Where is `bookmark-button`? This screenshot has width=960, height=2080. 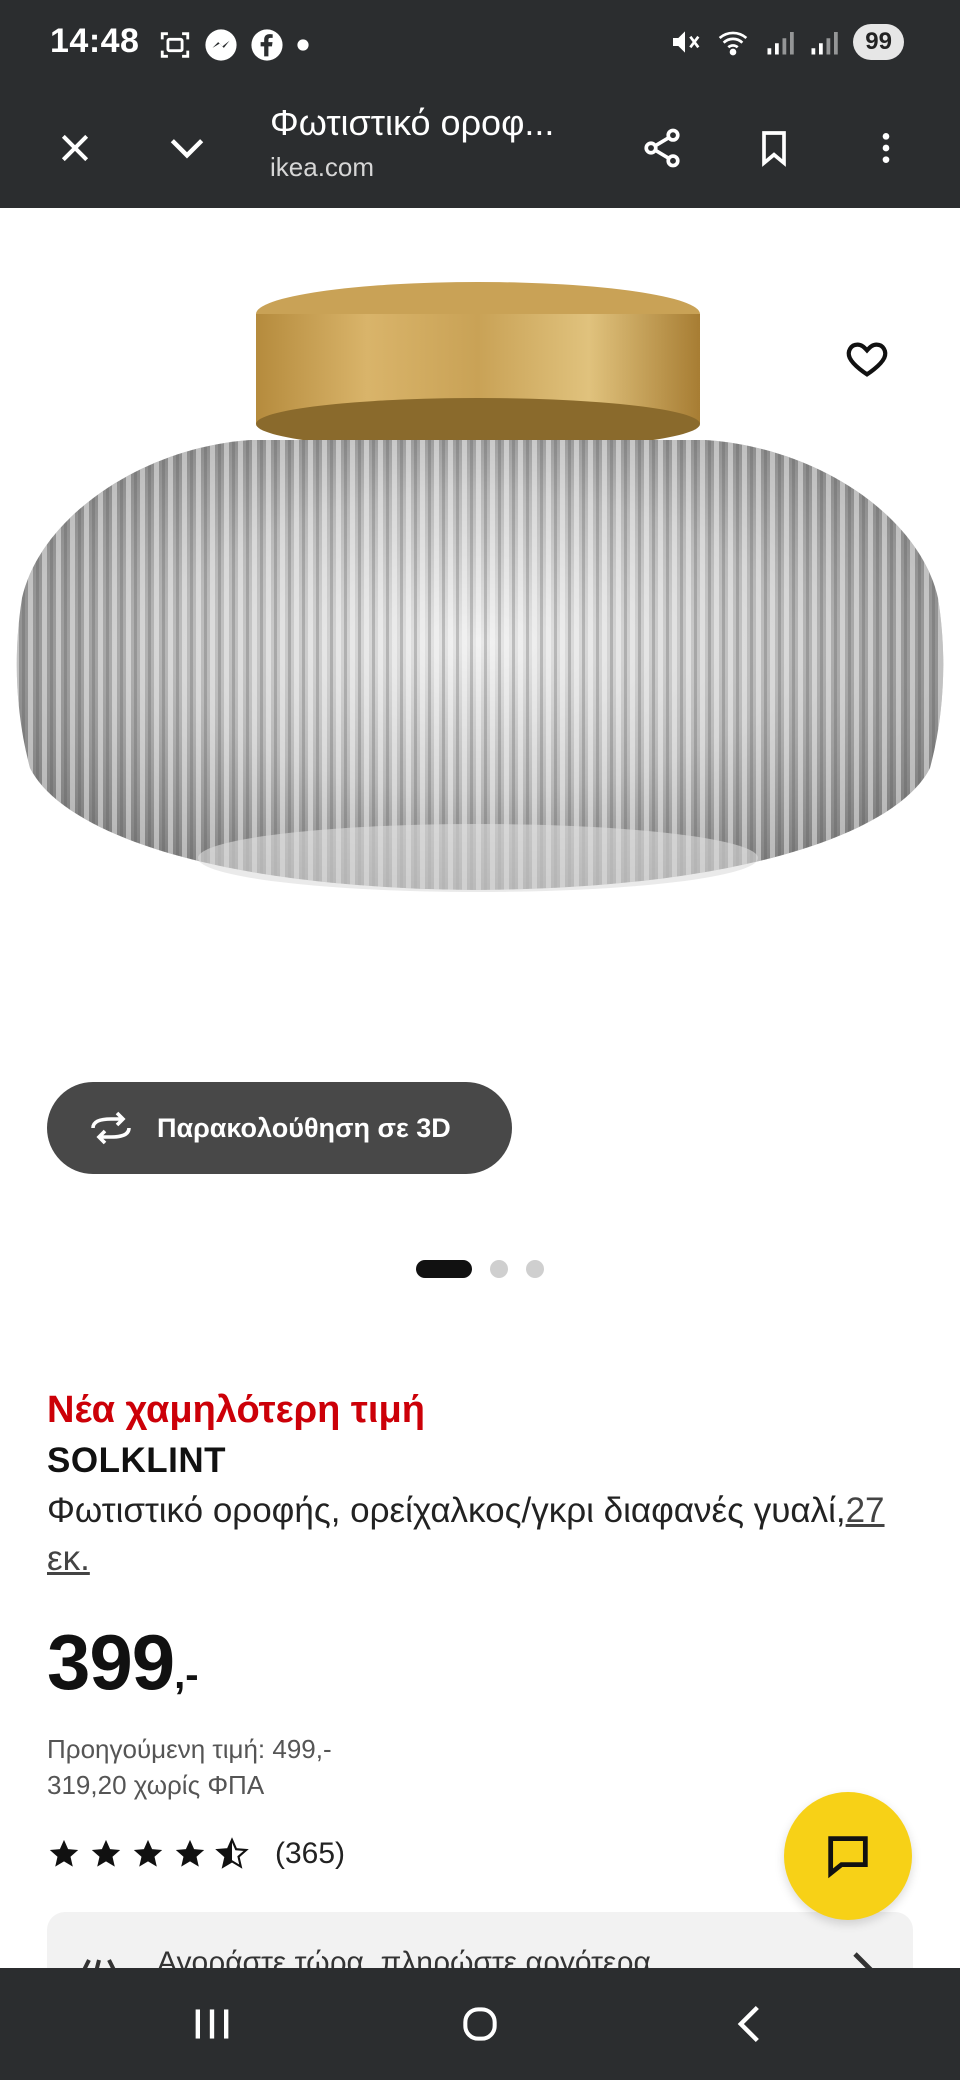 bookmark-button is located at coordinates (774, 148).